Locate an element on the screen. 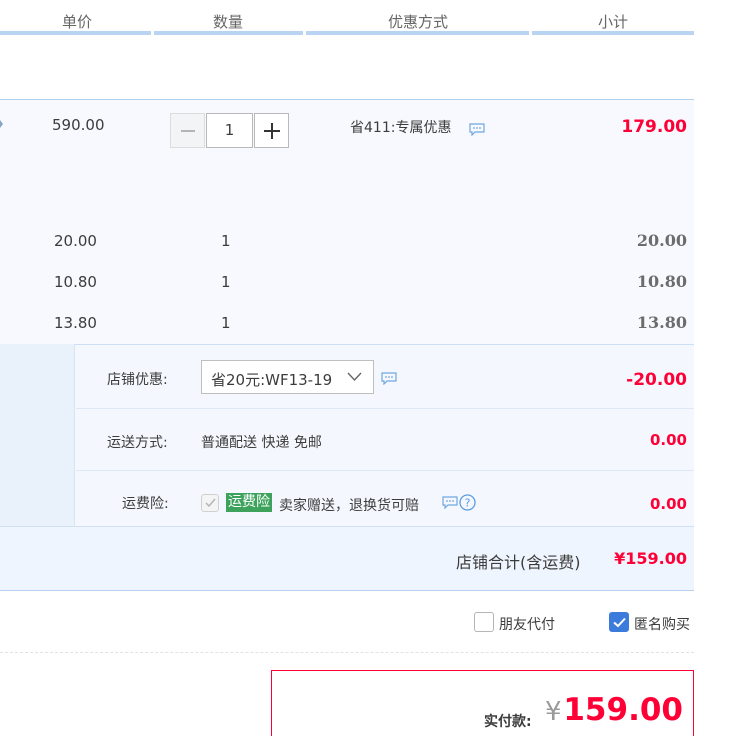 The image size is (739, 736). help-icon: ? is located at coordinates (467, 502).